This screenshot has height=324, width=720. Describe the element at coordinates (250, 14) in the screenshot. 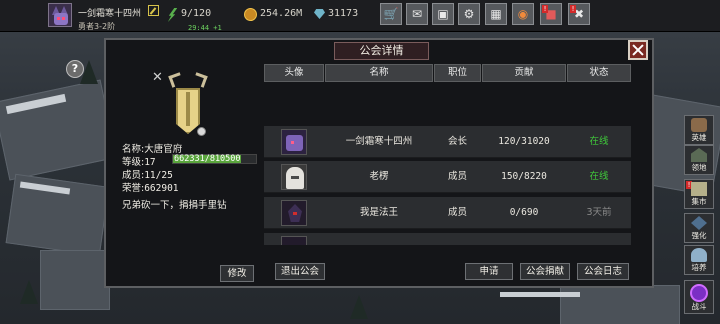

I see `gold-coin-icon` at that location.